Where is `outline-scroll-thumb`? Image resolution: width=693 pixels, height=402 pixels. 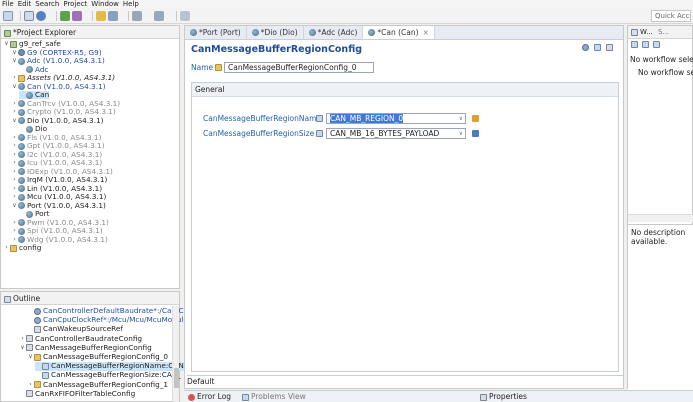 outline-scroll-thumb is located at coordinates (176, 378).